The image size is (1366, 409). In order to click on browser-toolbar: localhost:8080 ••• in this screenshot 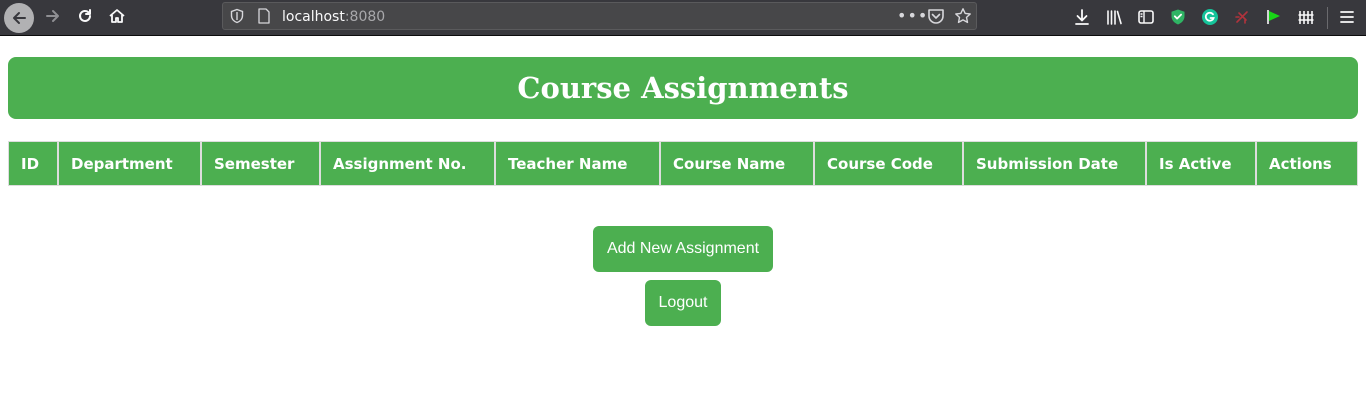, I will do `click(683, 18)`.